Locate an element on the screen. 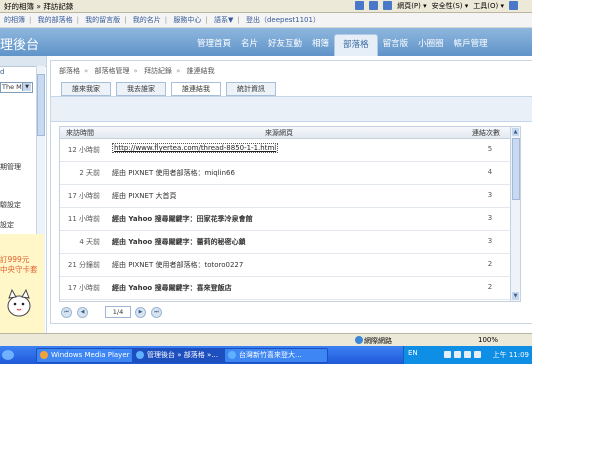  left-sidebar: d The M ▼ 期管理 驗設定 設定 訂999元 中央守卡套 is located at coordinates (23, 198).